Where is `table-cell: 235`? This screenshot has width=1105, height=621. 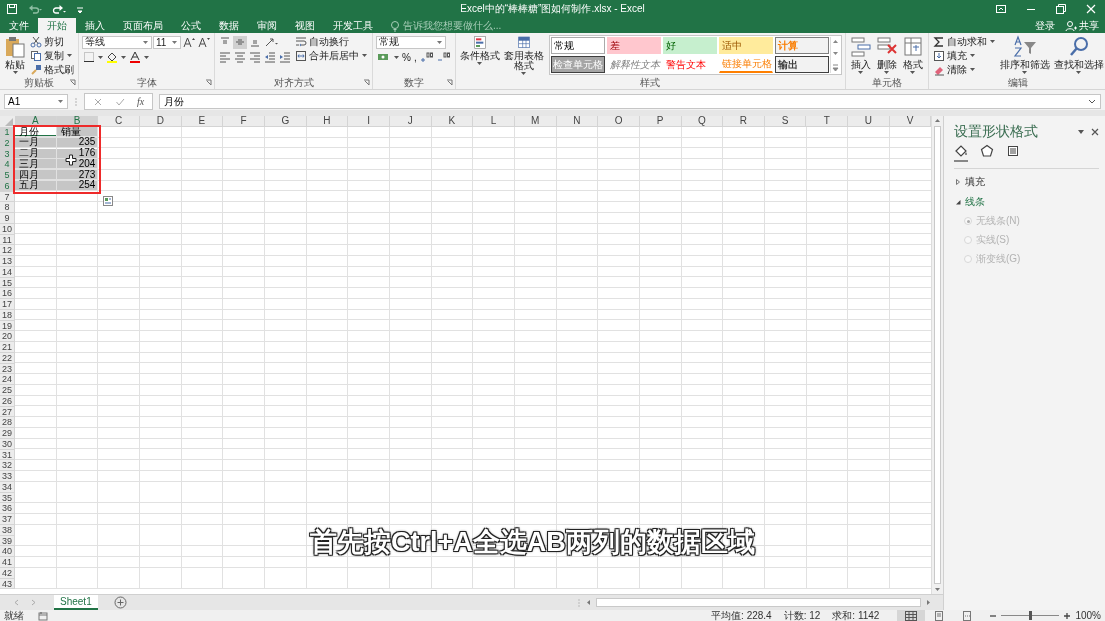 table-cell: 235 is located at coordinates (77, 142).